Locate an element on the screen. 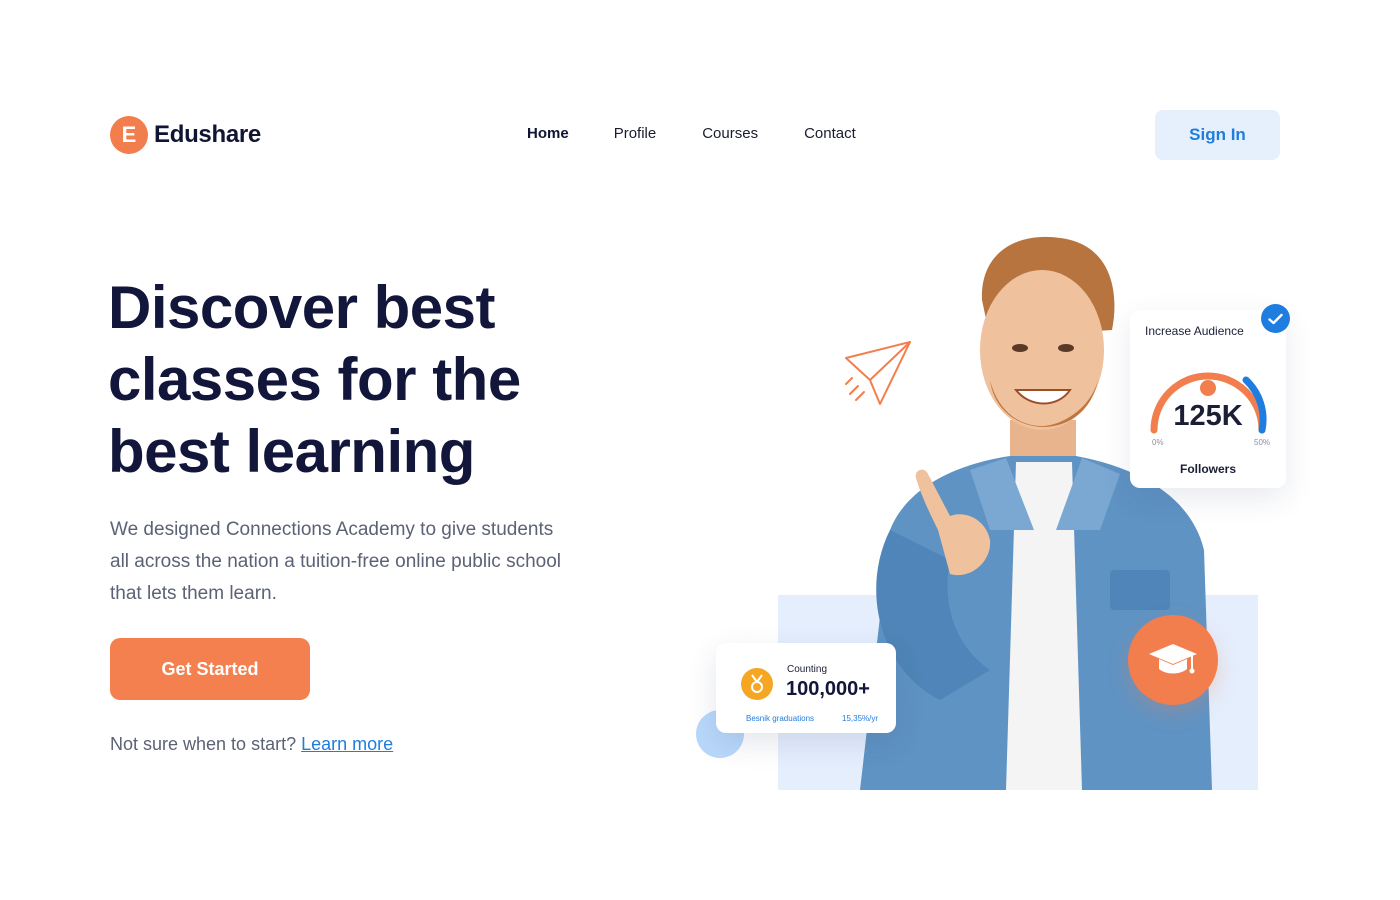 Image resolution: width=1400 pixels, height=900 pixels. learn-more-prefix: Not sure when to start? is located at coordinates (203, 744).